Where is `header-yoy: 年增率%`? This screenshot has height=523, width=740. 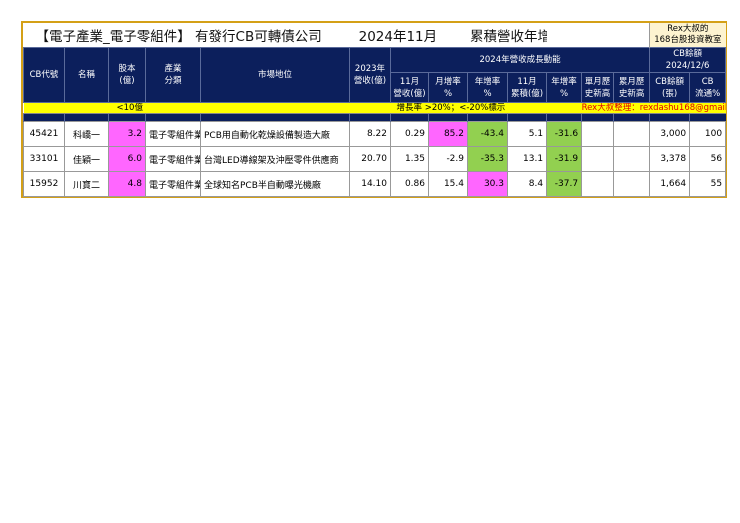 header-yoy: 年增率% is located at coordinates (487, 87).